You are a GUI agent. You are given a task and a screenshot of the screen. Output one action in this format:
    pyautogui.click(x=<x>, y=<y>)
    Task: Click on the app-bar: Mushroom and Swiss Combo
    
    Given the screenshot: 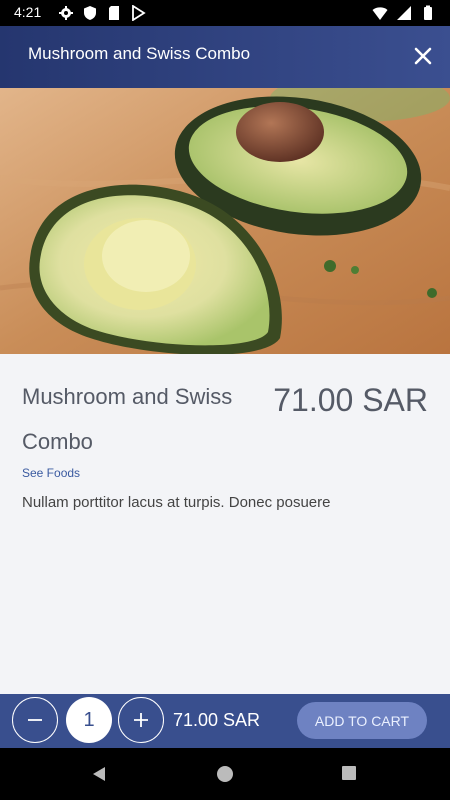 What is the action you would take?
    pyautogui.click(x=225, y=57)
    